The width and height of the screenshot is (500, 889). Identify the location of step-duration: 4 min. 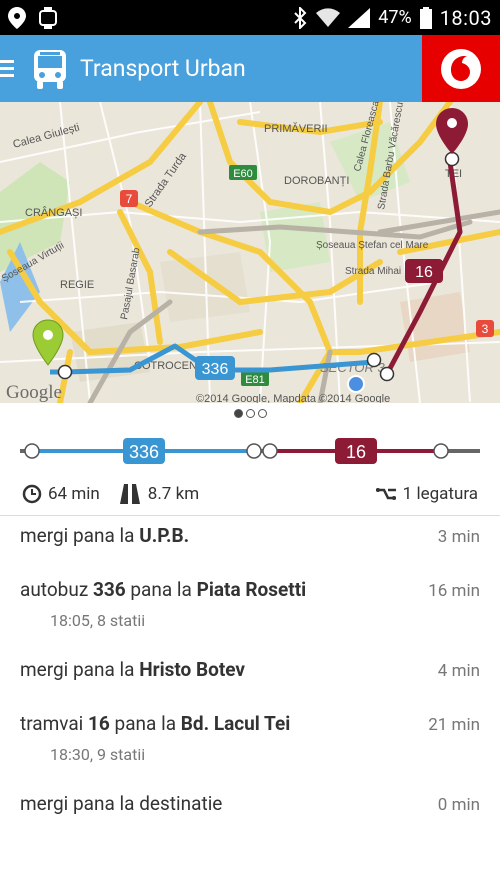
(458, 671).